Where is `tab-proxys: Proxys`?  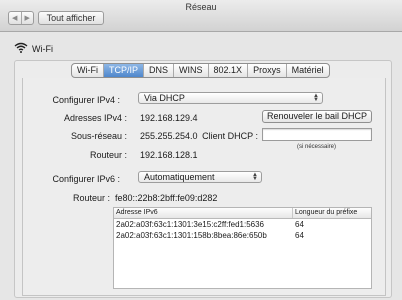 tab-proxys: Proxys is located at coordinates (266, 70).